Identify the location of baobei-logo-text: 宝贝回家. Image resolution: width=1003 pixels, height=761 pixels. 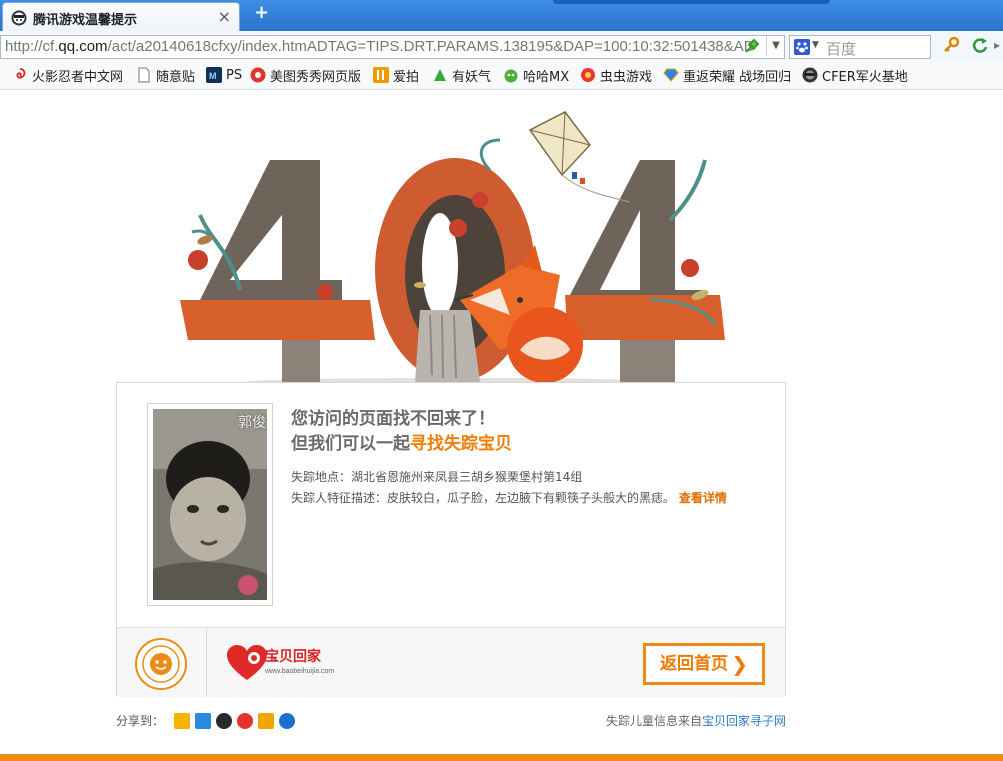
(293, 657).